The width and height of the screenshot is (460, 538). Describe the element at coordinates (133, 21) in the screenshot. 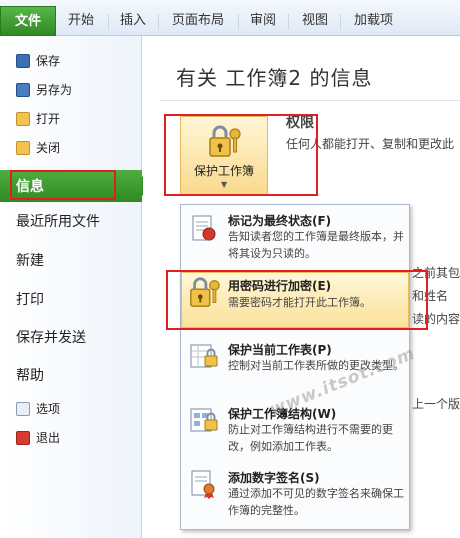

I see `tab-insert: 插入` at that location.